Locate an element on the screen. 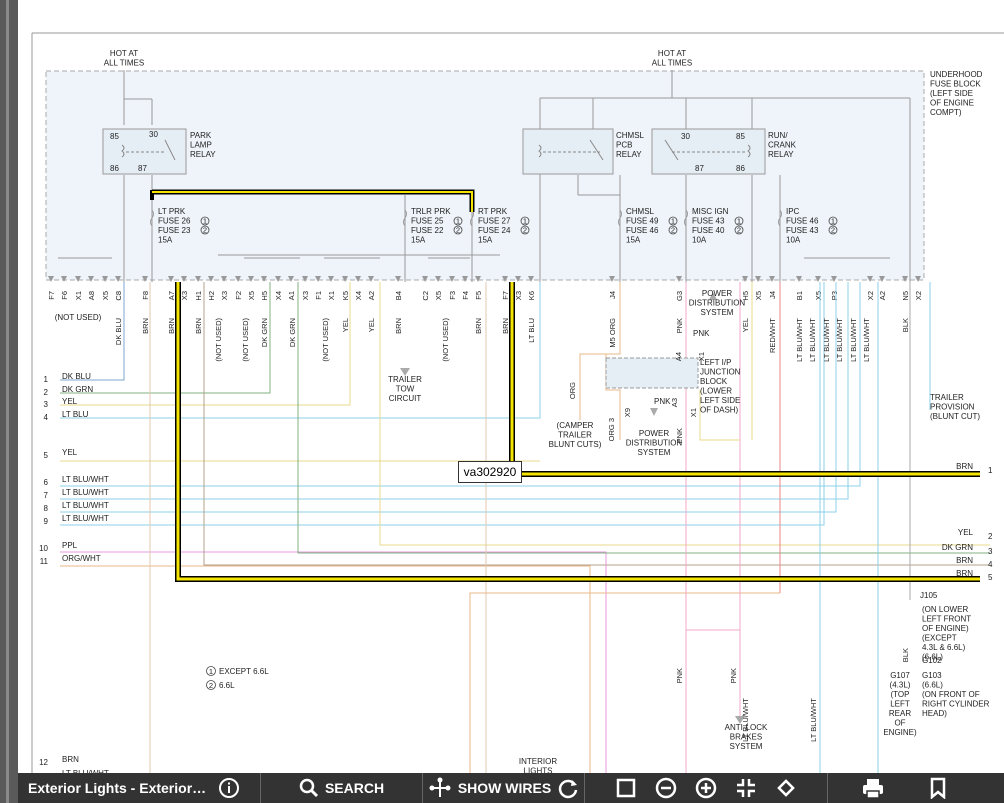 This screenshot has width=1004, height=803. fuse-label: LT PRK is located at coordinates (172, 211).